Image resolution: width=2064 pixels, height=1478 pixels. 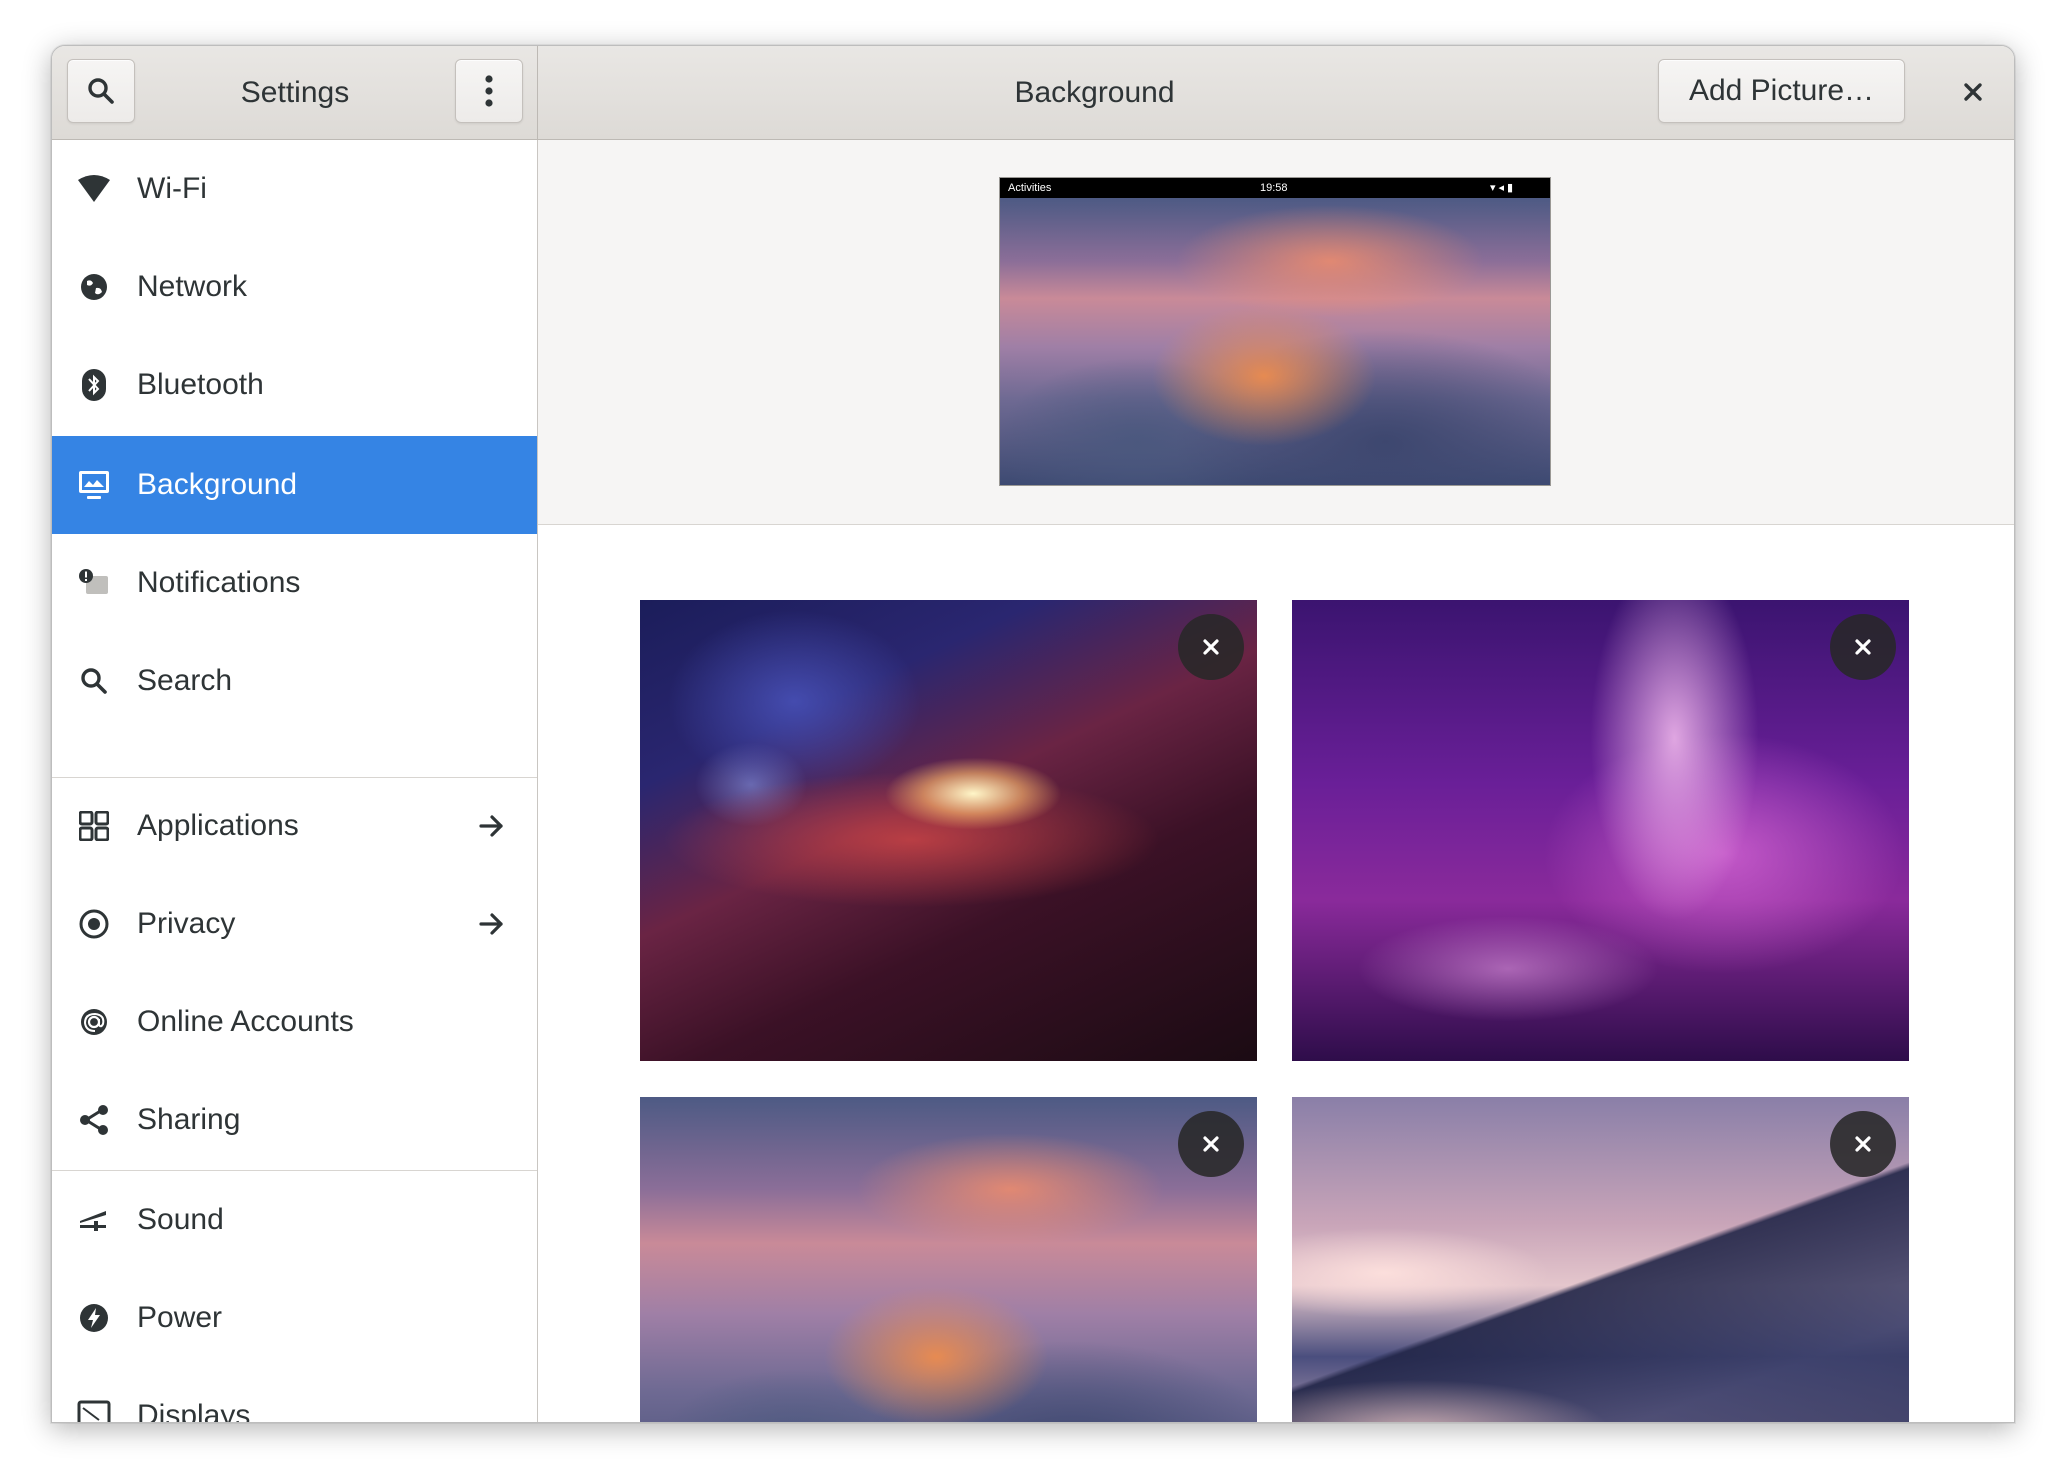 I want to click on network-icon, so click(x=94, y=287).